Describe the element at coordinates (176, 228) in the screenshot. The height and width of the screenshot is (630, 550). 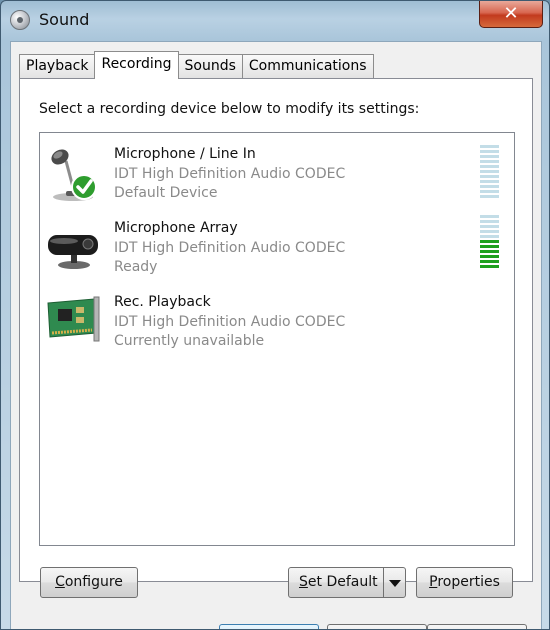
I see `device-name: Microphone Array` at that location.